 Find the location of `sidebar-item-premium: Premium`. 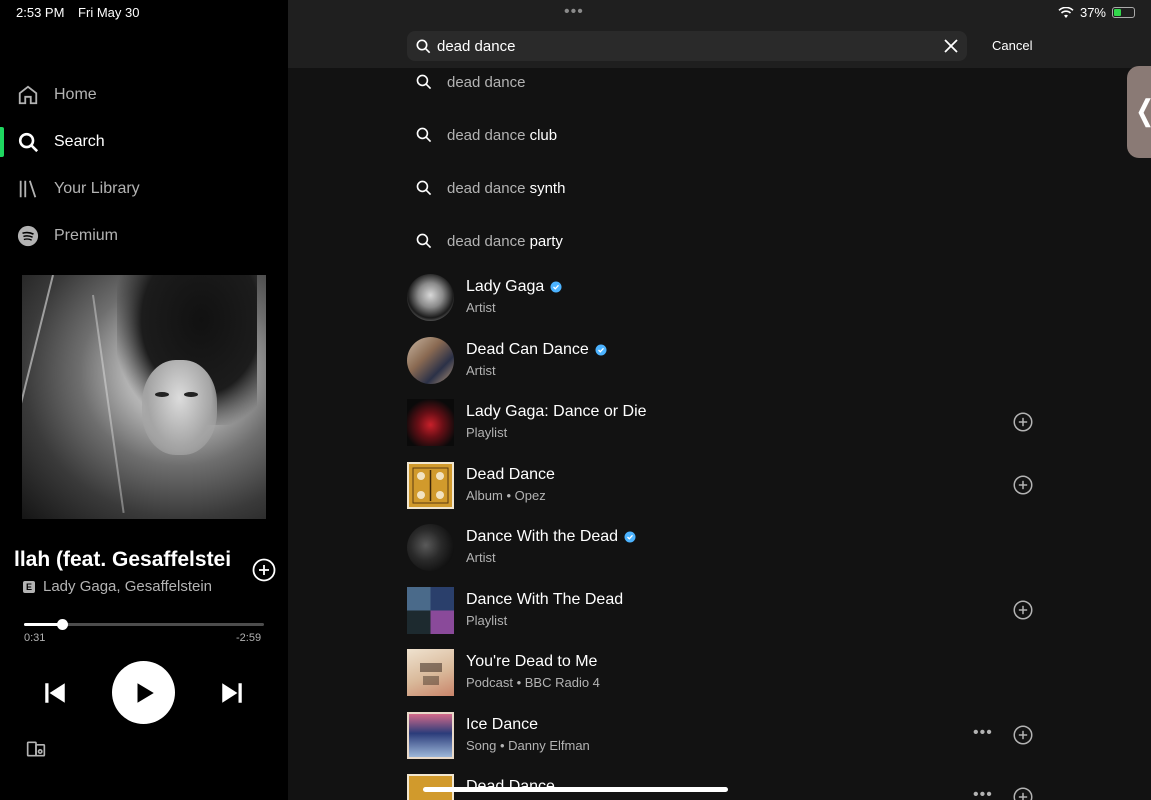

sidebar-item-premium: Premium is located at coordinates (144, 236).